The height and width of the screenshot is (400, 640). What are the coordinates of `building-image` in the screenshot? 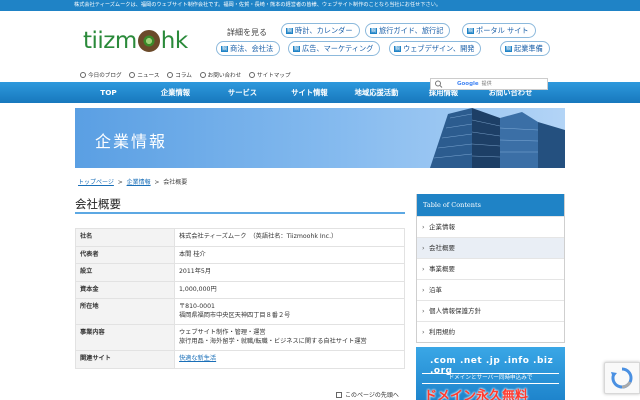 It's located at (497, 138).